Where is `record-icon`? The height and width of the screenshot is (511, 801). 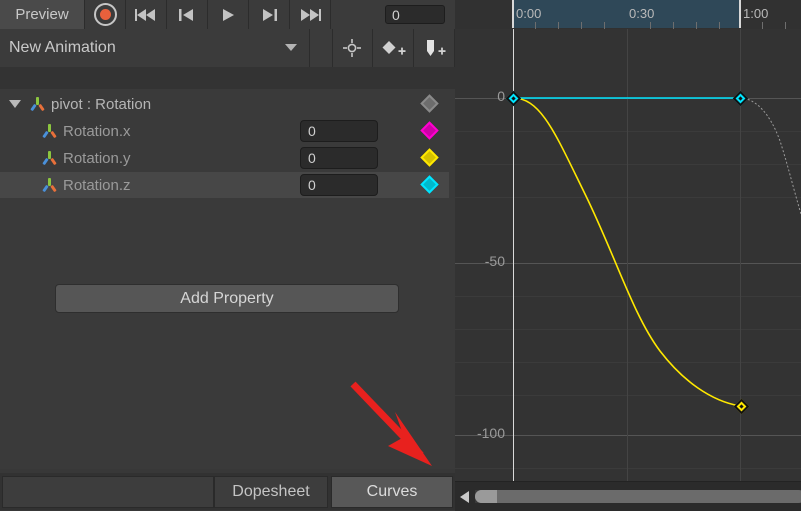 record-icon is located at coordinates (105, 14).